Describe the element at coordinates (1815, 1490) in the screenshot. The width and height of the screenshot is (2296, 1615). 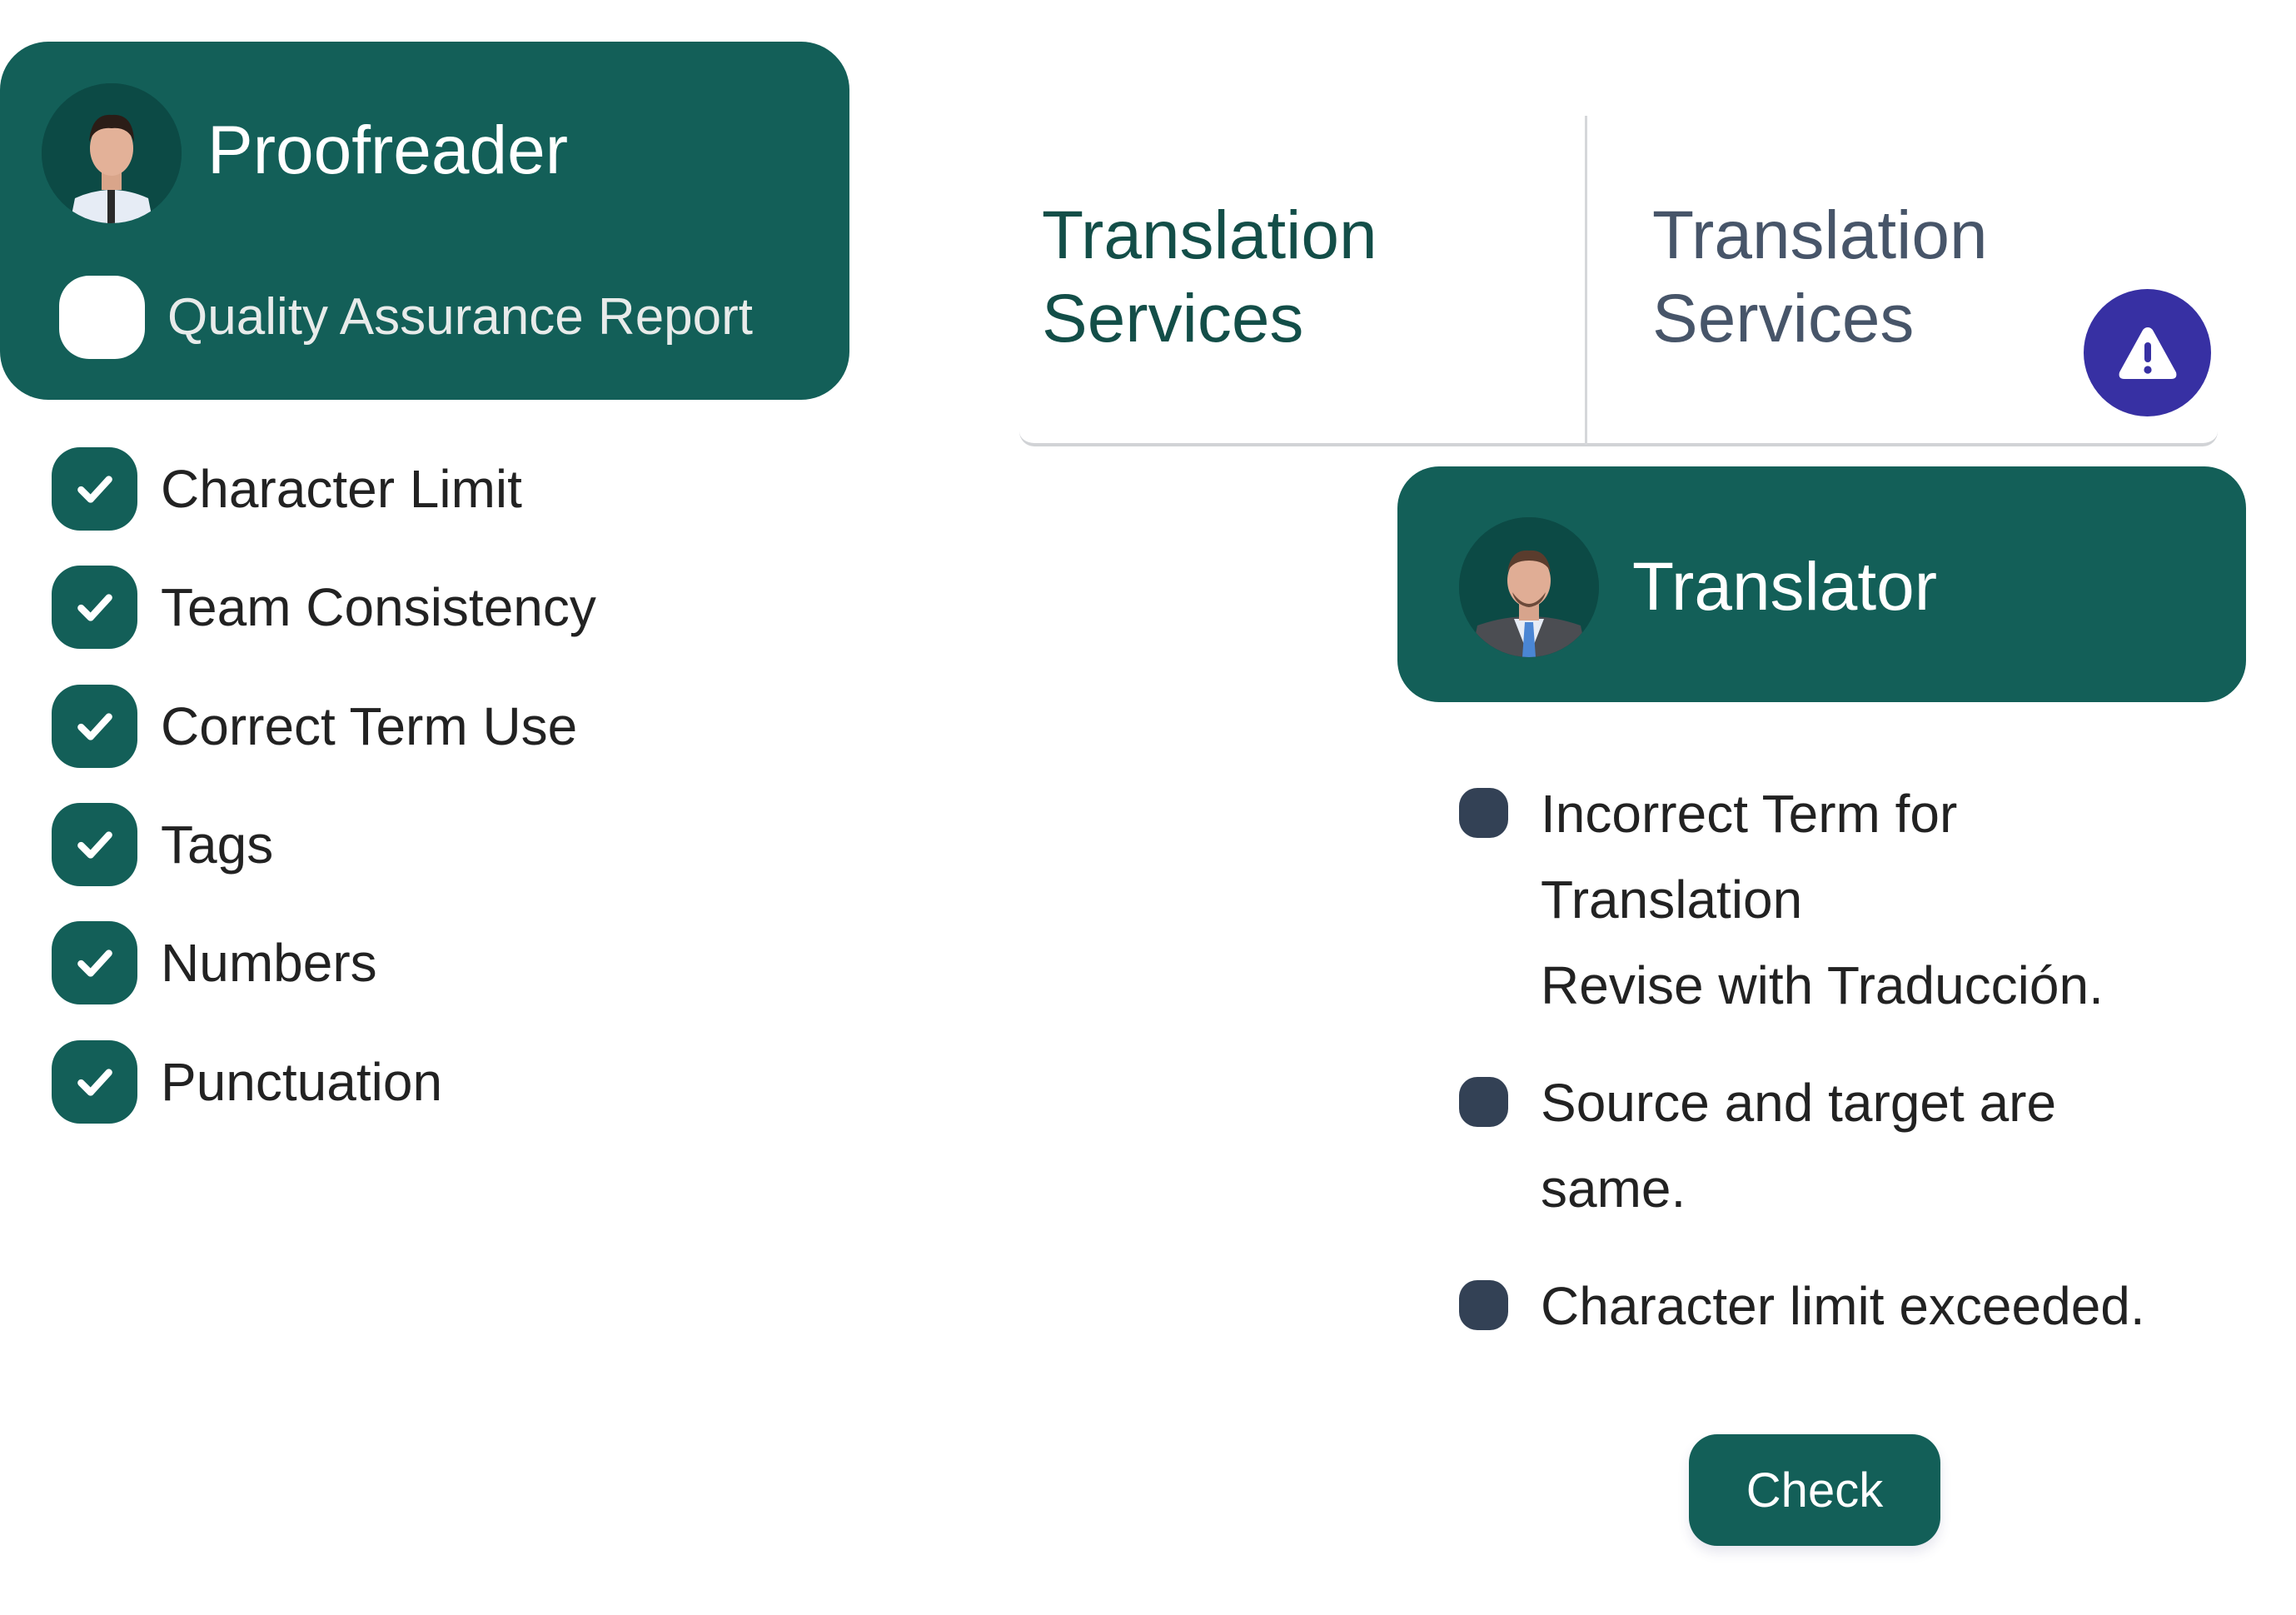
I see `check-button: Check` at that location.